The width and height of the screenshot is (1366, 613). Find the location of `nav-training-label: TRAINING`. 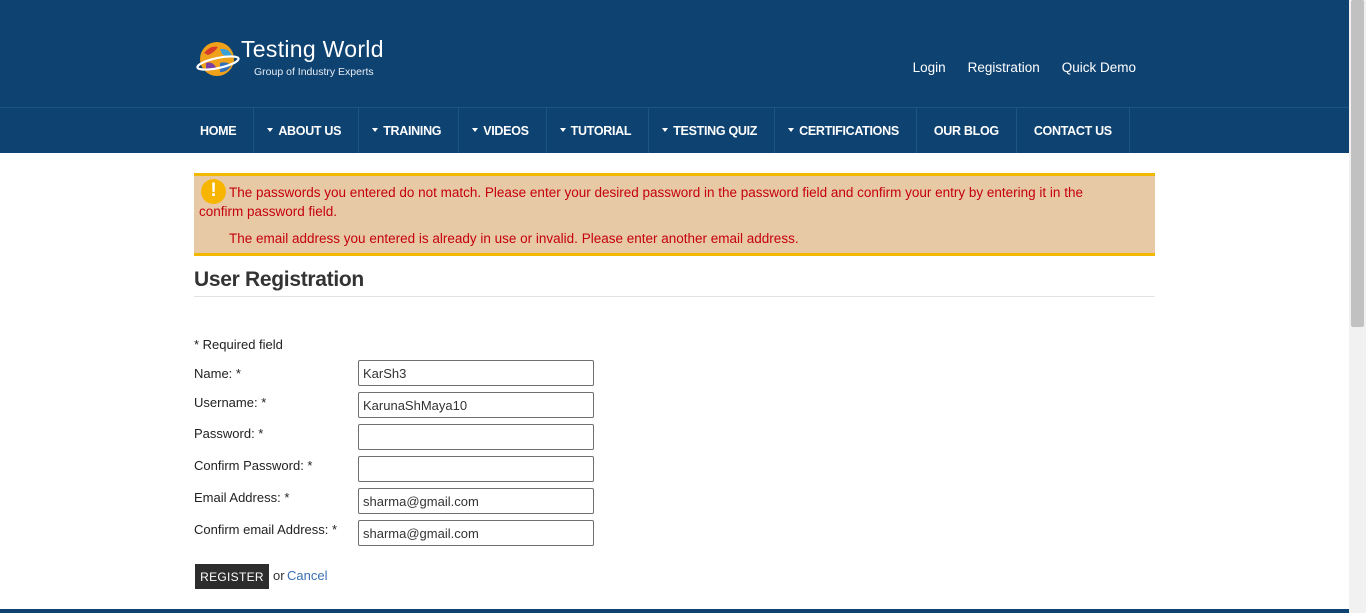

nav-training-label: TRAINING is located at coordinates (412, 130).